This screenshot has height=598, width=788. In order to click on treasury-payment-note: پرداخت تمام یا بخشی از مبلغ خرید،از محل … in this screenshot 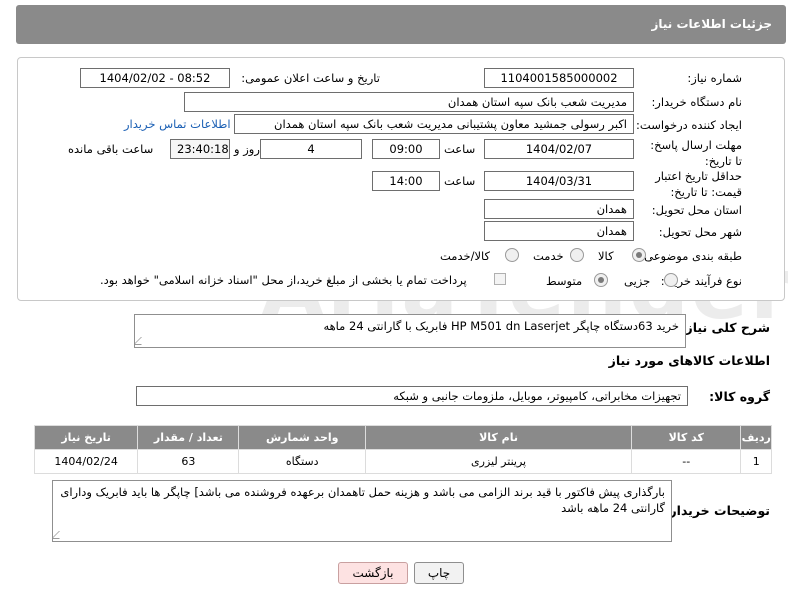, I will do `click(283, 280)`.